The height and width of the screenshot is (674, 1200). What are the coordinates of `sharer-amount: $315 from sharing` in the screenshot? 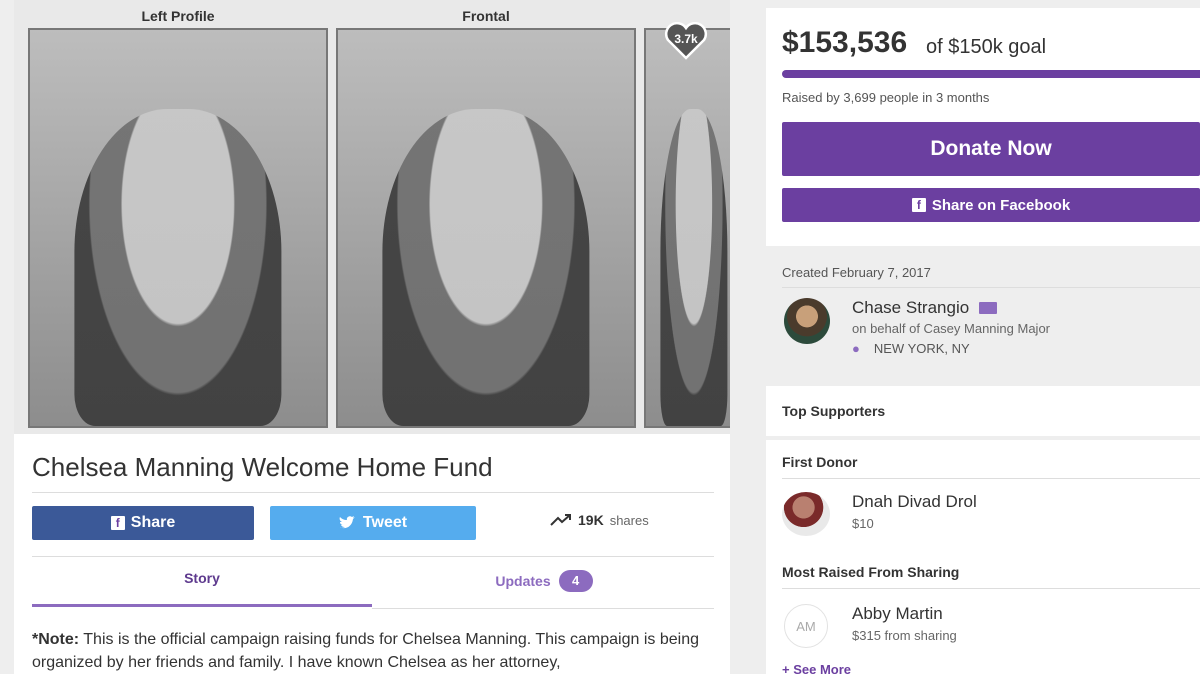 It's located at (904, 635).